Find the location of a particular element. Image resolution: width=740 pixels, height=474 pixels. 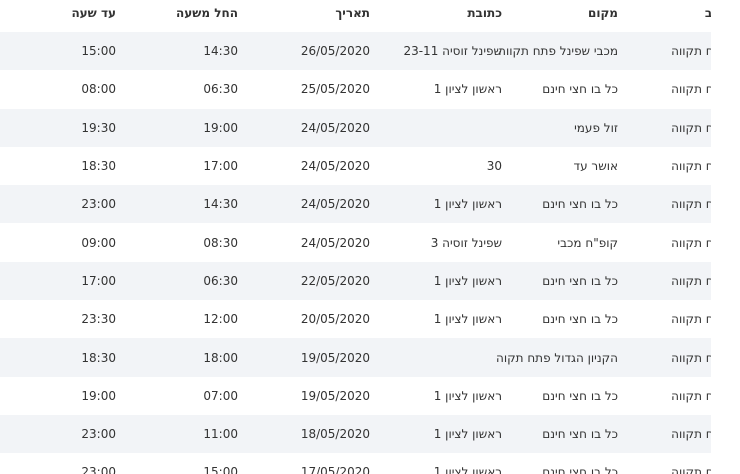

cell-from-time: 07:00 is located at coordinates (220, 395).